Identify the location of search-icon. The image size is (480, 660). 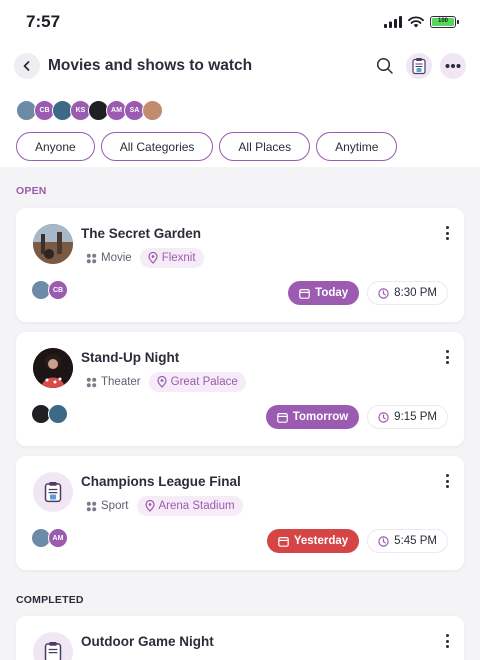
(384, 65).